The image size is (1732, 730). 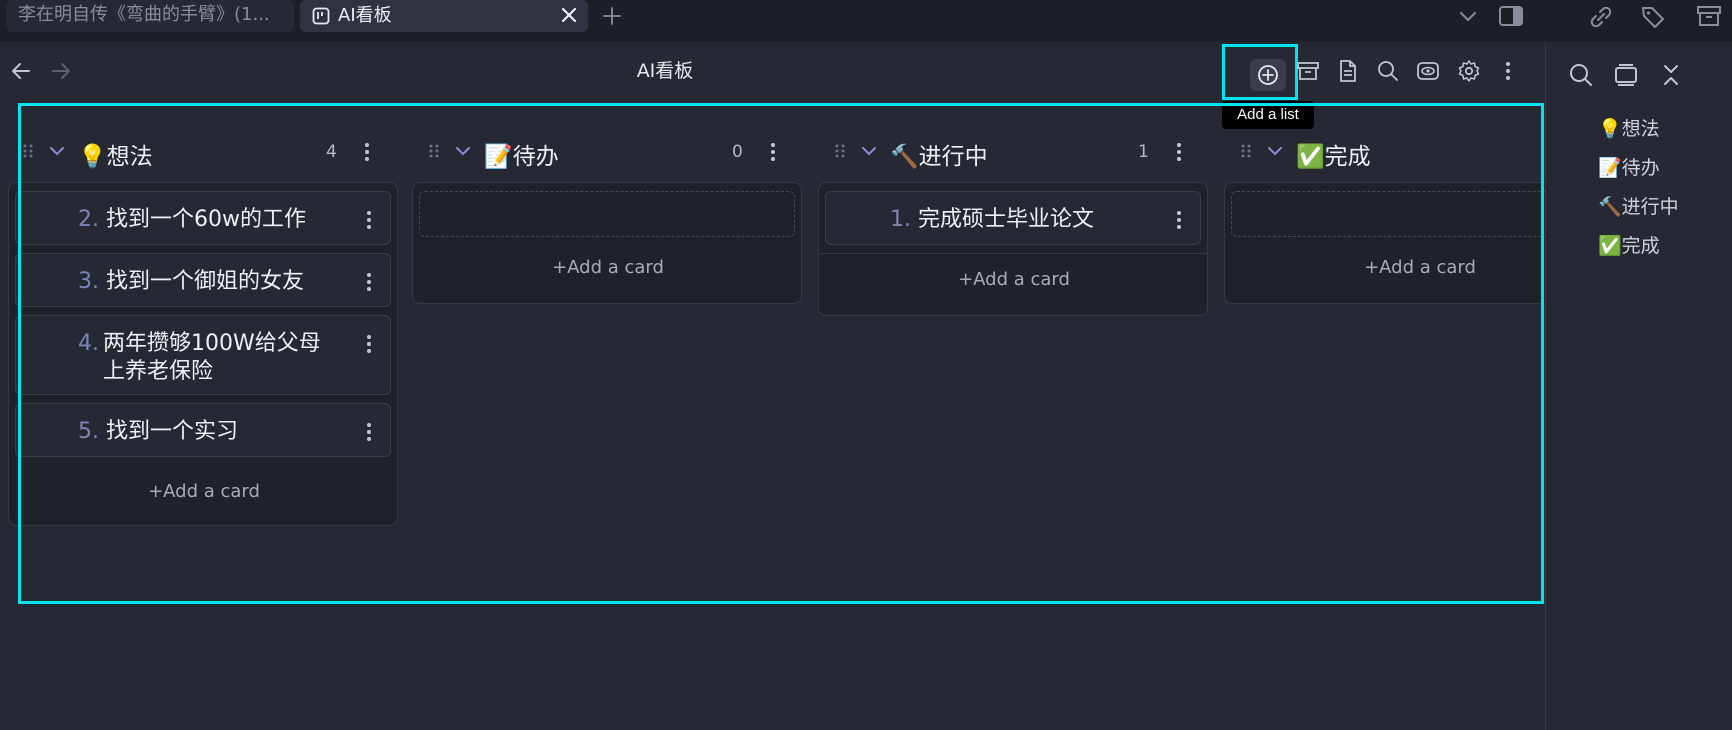 I want to click on card-number: 1., so click(x=900, y=219).